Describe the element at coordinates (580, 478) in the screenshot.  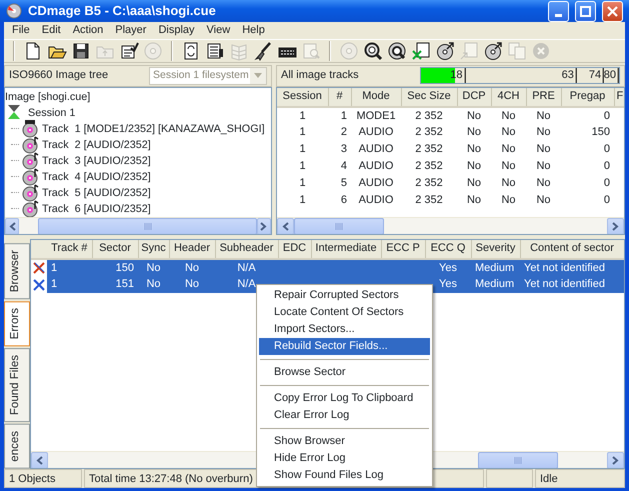
I see `status-text: Idle` at that location.